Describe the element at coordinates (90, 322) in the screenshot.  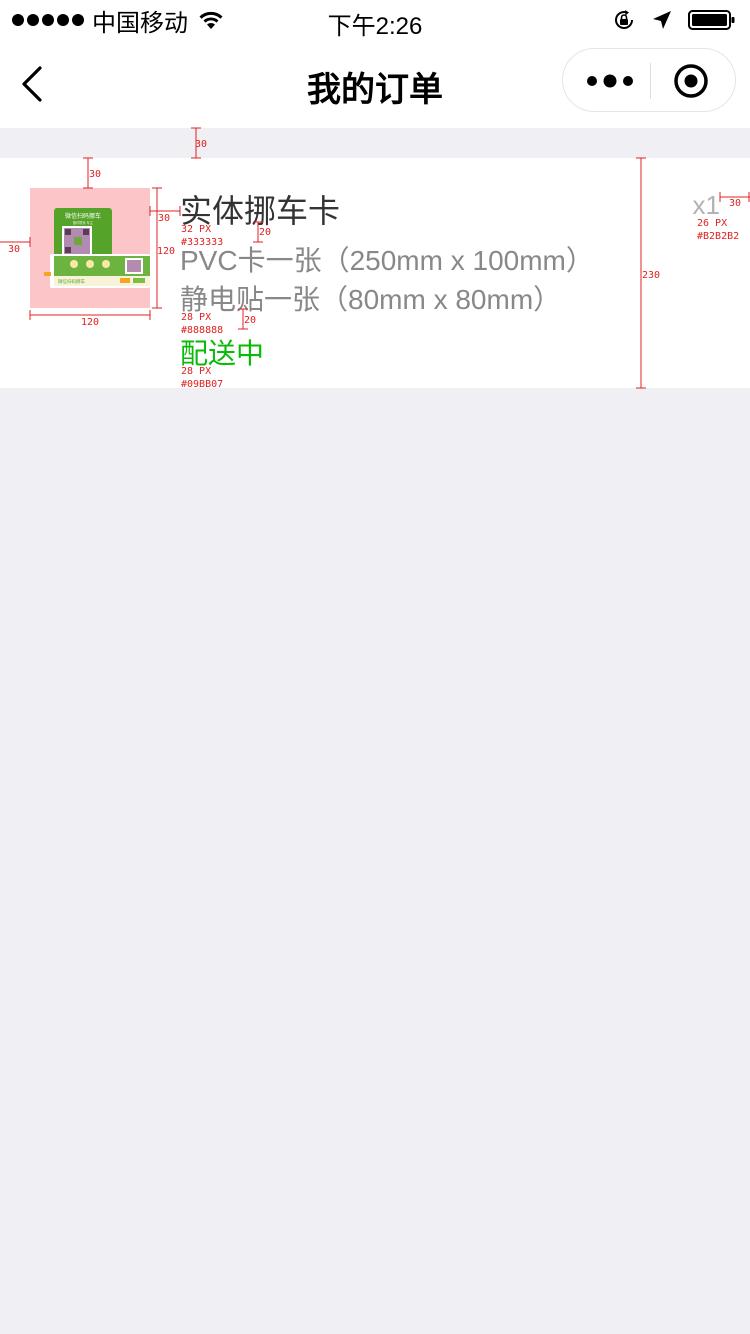
I see `annotation-img-width: 120` at that location.